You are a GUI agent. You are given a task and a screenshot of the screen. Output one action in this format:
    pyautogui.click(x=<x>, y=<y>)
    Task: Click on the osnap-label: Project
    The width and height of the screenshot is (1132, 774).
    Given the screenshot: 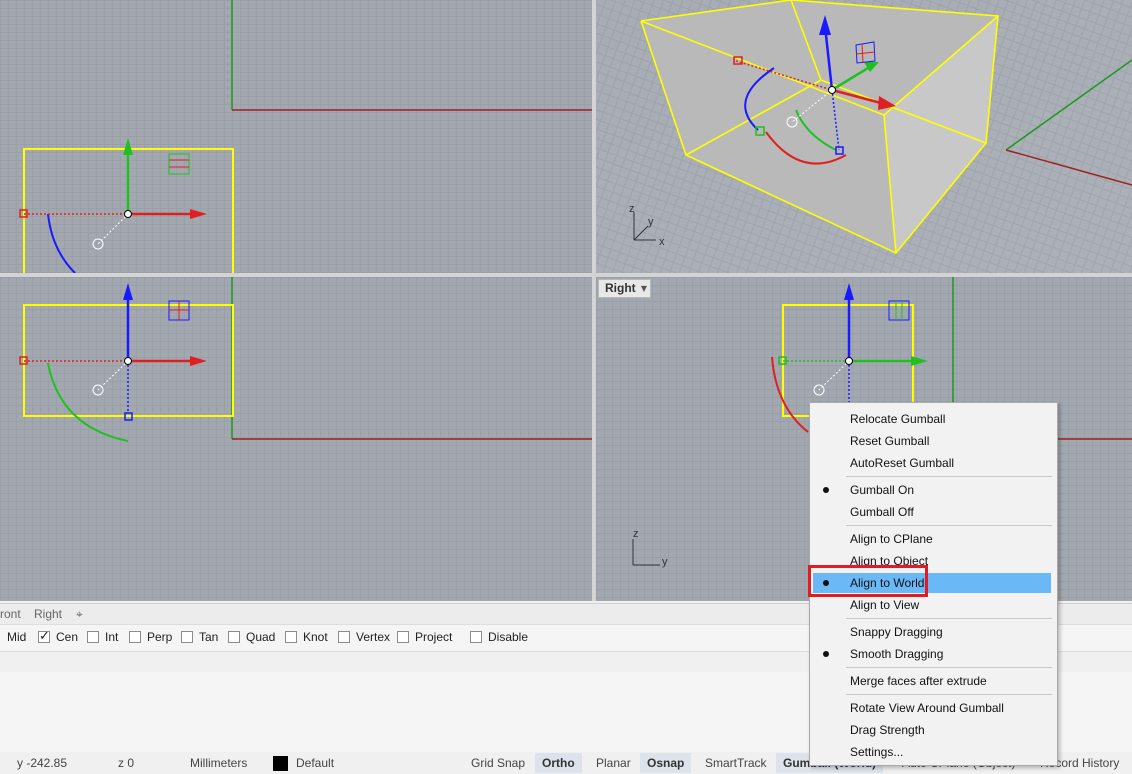 What is the action you would take?
    pyautogui.click(x=434, y=637)
    